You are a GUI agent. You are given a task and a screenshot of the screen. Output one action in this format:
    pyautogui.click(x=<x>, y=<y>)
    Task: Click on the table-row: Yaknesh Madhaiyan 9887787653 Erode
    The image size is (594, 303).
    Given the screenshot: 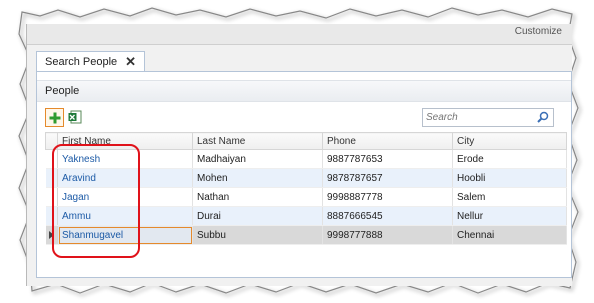 What is the action you would take?
    pyautogui.click(x=306, y=159)
    